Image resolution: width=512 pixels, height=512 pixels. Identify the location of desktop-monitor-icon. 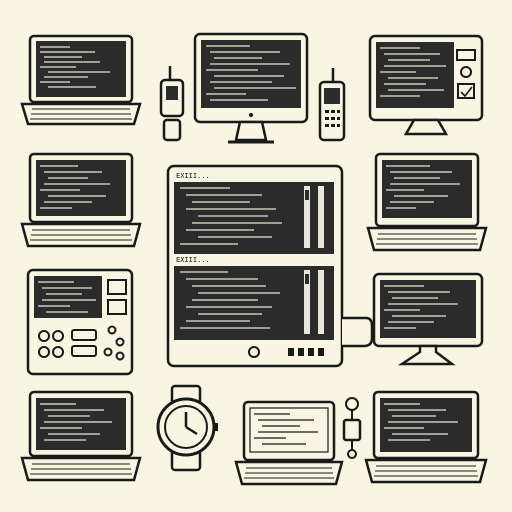
(426, 85).